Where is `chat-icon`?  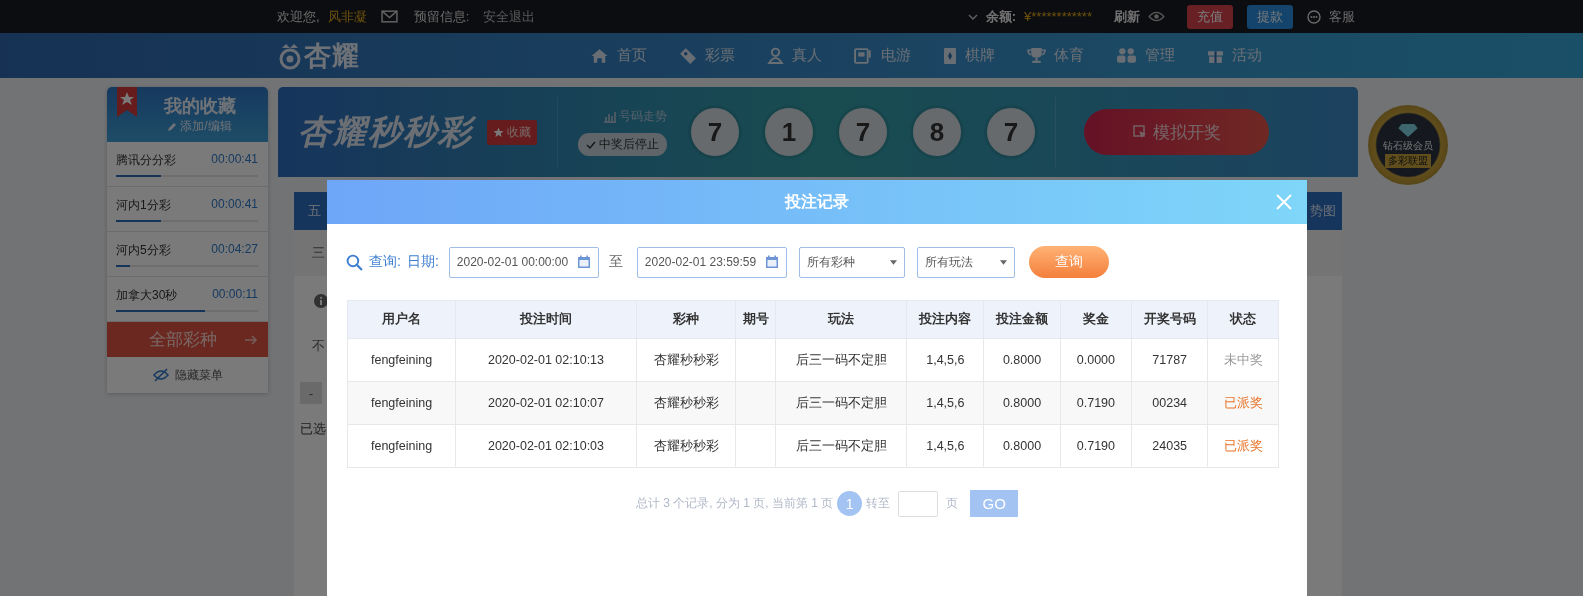 chat-icon is located at coordinates (1314, 16).